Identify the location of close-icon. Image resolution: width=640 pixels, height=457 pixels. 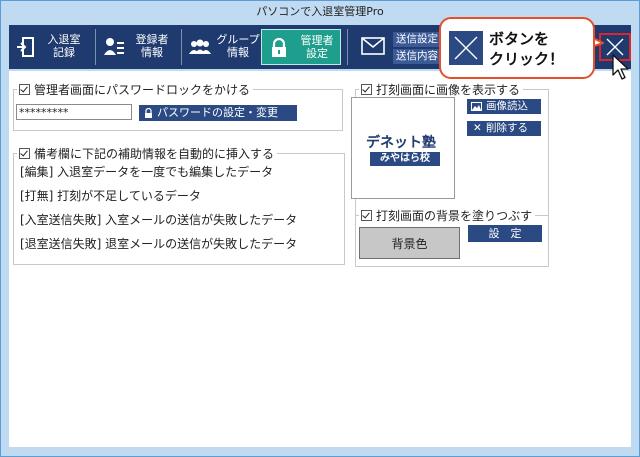
(466, 48).